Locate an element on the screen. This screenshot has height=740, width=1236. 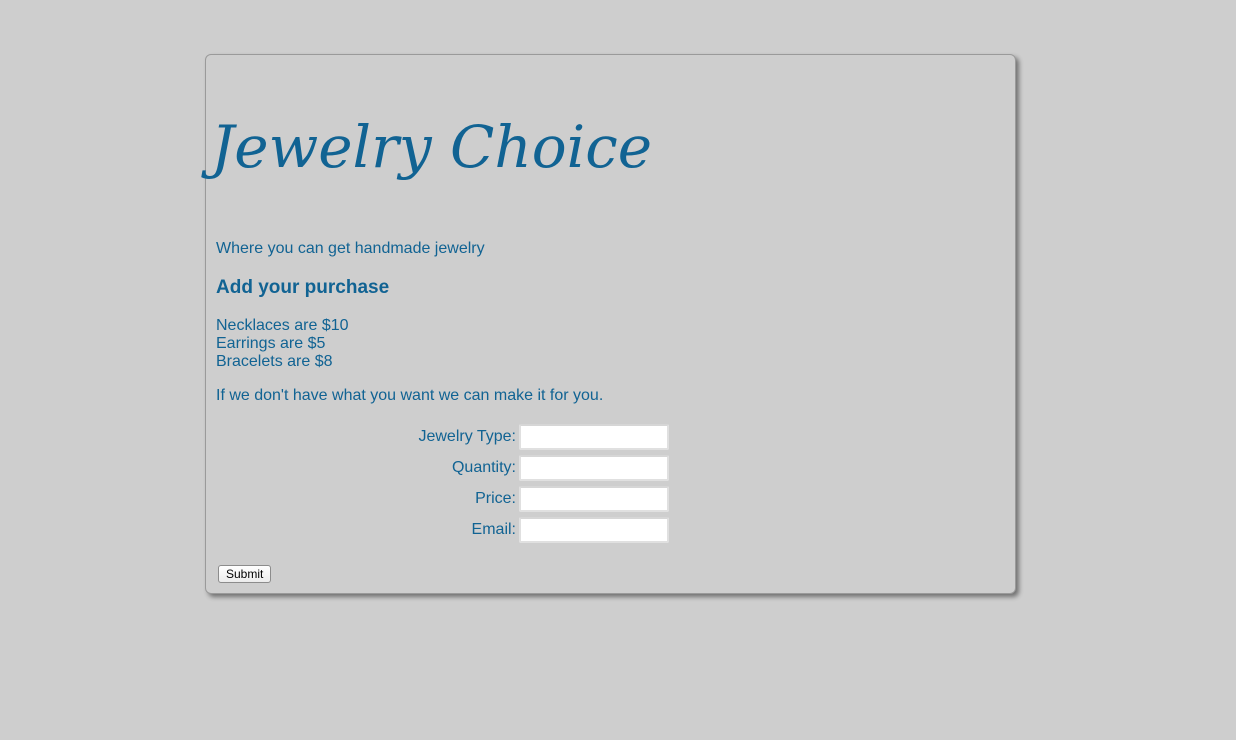
email-input is located at coordinates (594, 530).